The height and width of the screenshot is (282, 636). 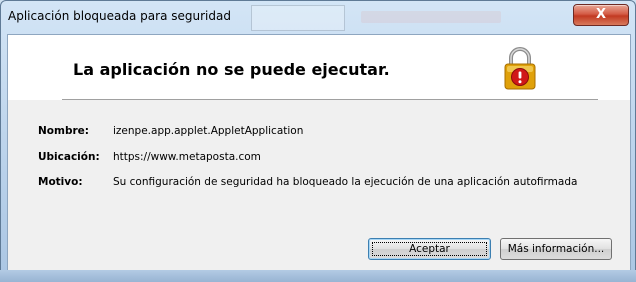 I want to click on focus-rectangle, so click(x=429, y=249).